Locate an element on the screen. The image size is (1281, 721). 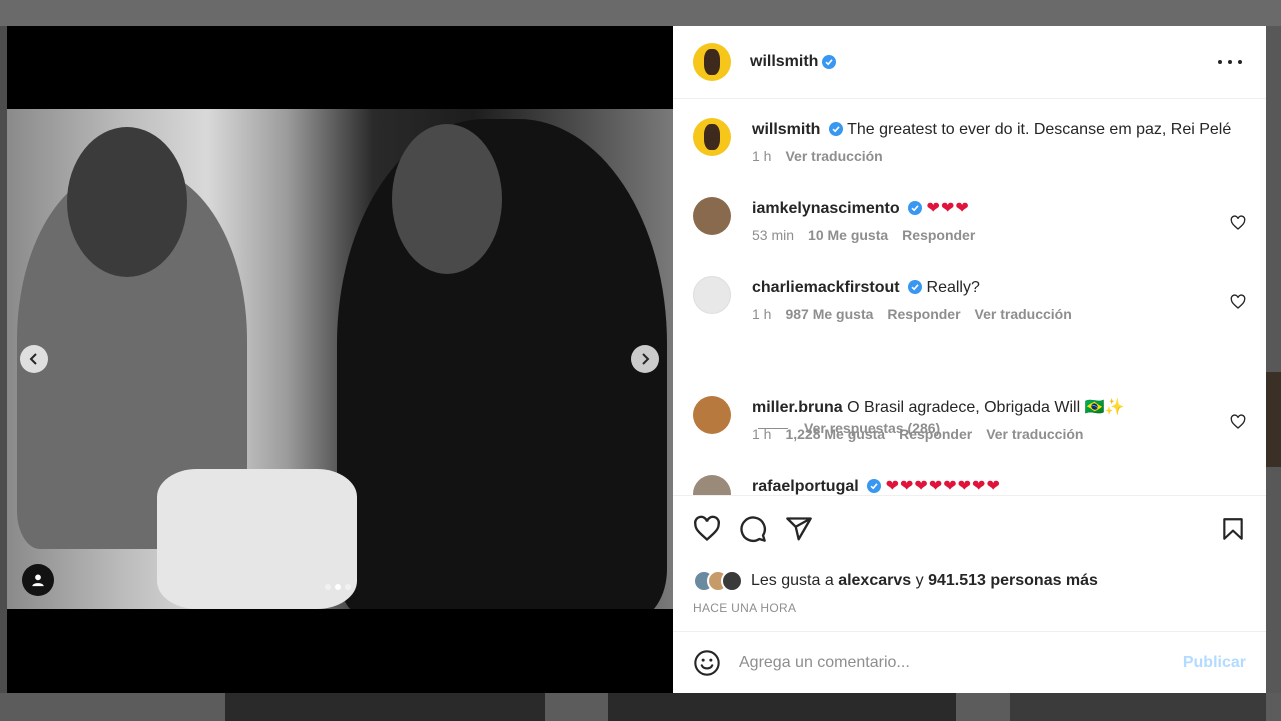
carousel-indicator is located at coordinates (338, 587).